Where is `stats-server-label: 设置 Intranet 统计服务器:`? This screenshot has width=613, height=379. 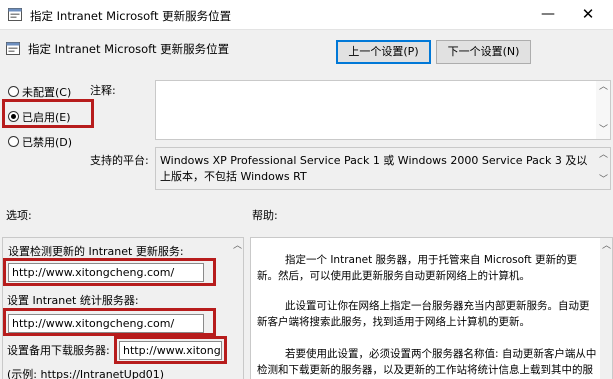 stats-server-label: 设置 Intranet 统计服务器: is located at coordinates (73, 300).